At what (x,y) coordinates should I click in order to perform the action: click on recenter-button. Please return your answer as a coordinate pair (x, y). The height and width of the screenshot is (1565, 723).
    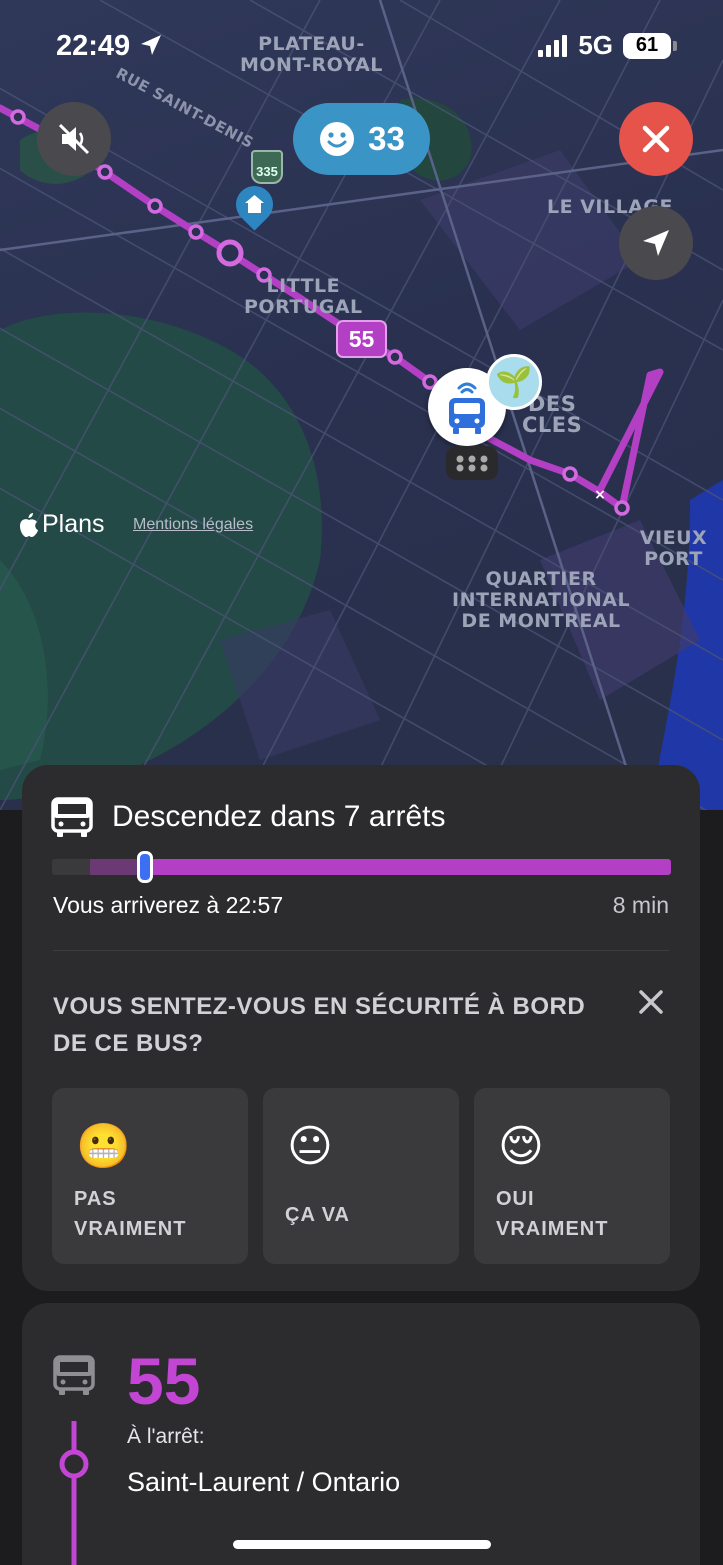
    Looking at the image, I should click on (656, 243).